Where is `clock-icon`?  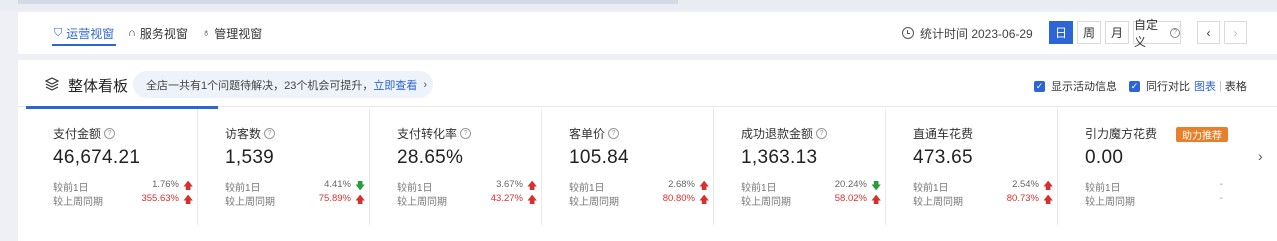
clock-icon is located at coordinates (908, 33).